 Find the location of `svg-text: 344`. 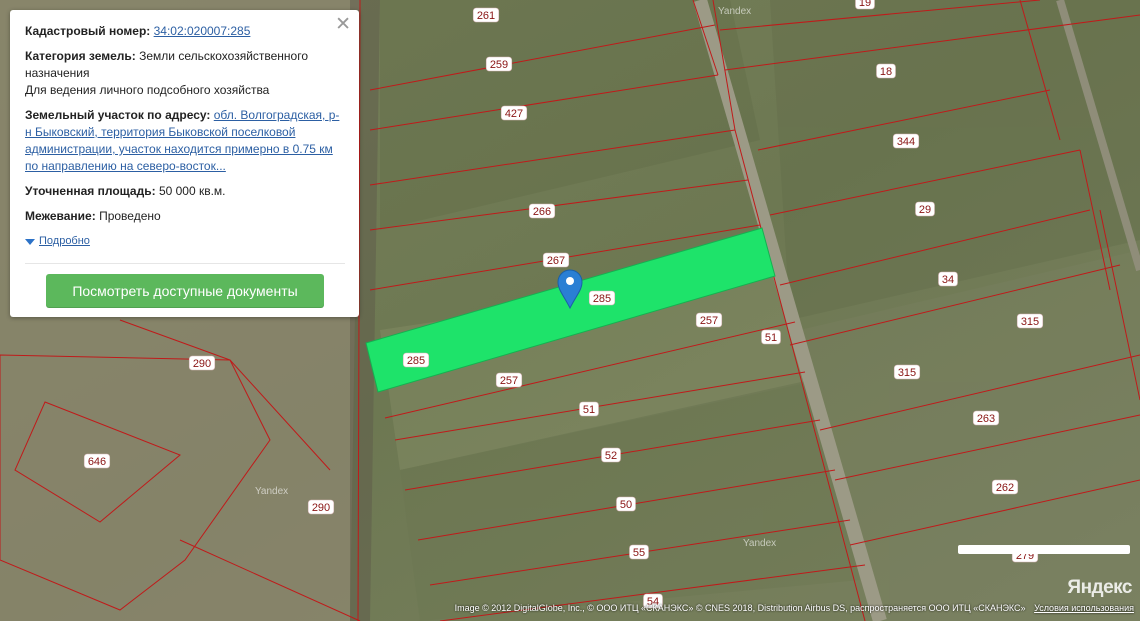

svg-text: 344 is located at coordinates (906, 142).